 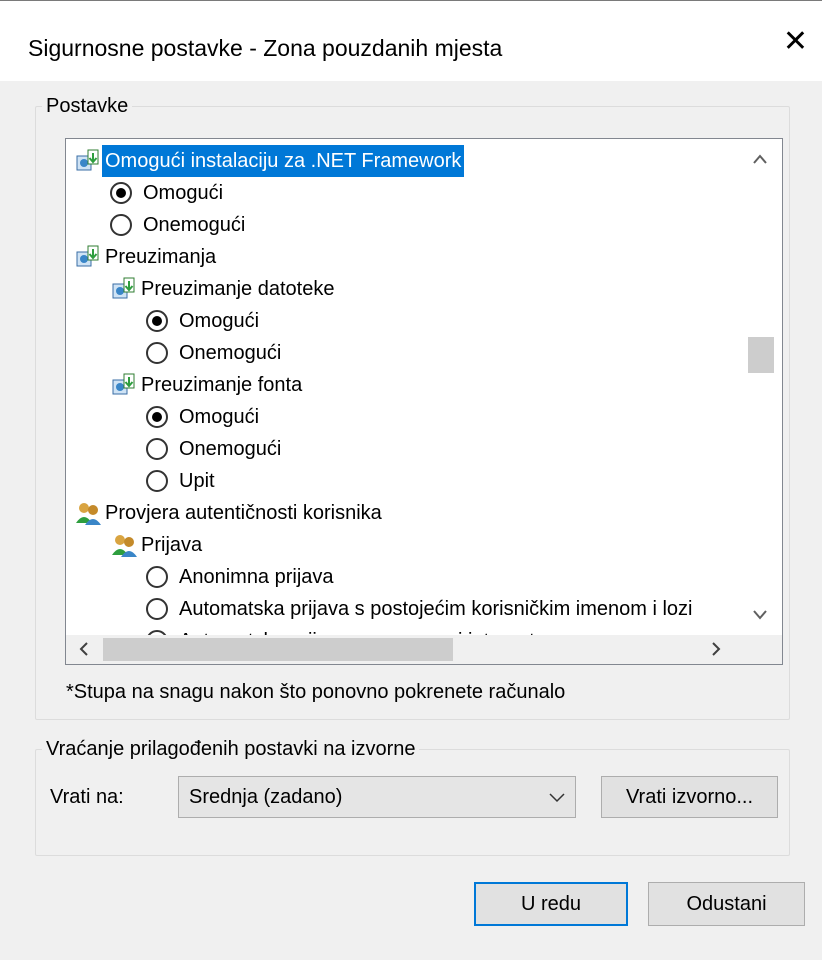 What do you see at coordinates (726, 904) in the screenshot?
I see `cancel-button: Odustani` at bounding box center [726, 904].